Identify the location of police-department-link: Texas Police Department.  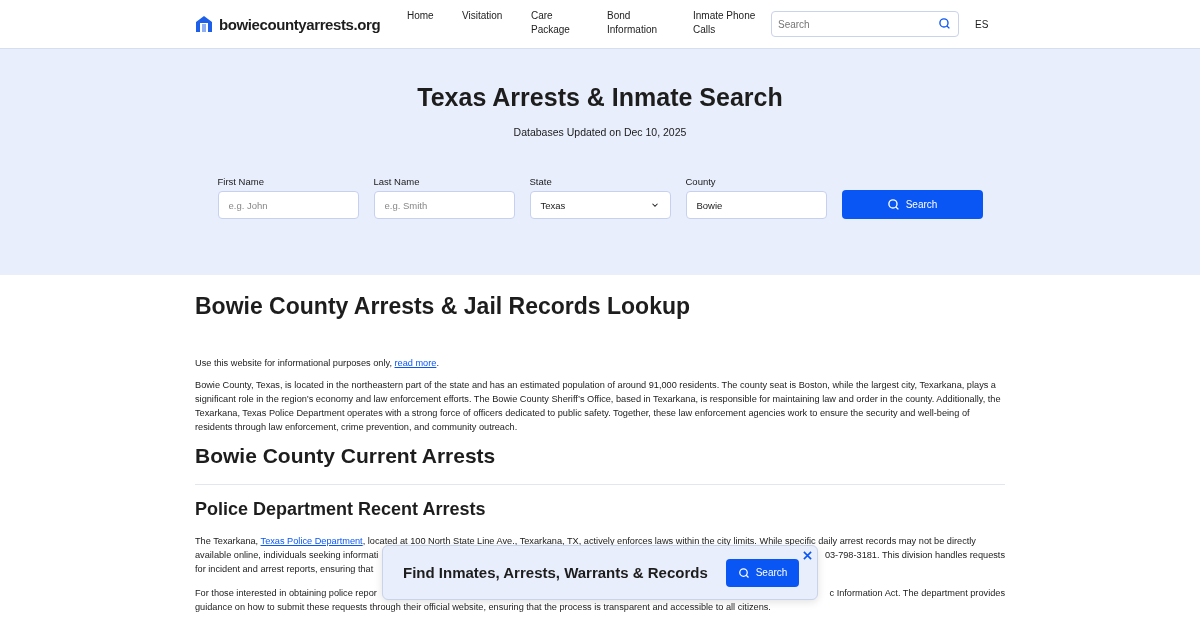
(311, 541).